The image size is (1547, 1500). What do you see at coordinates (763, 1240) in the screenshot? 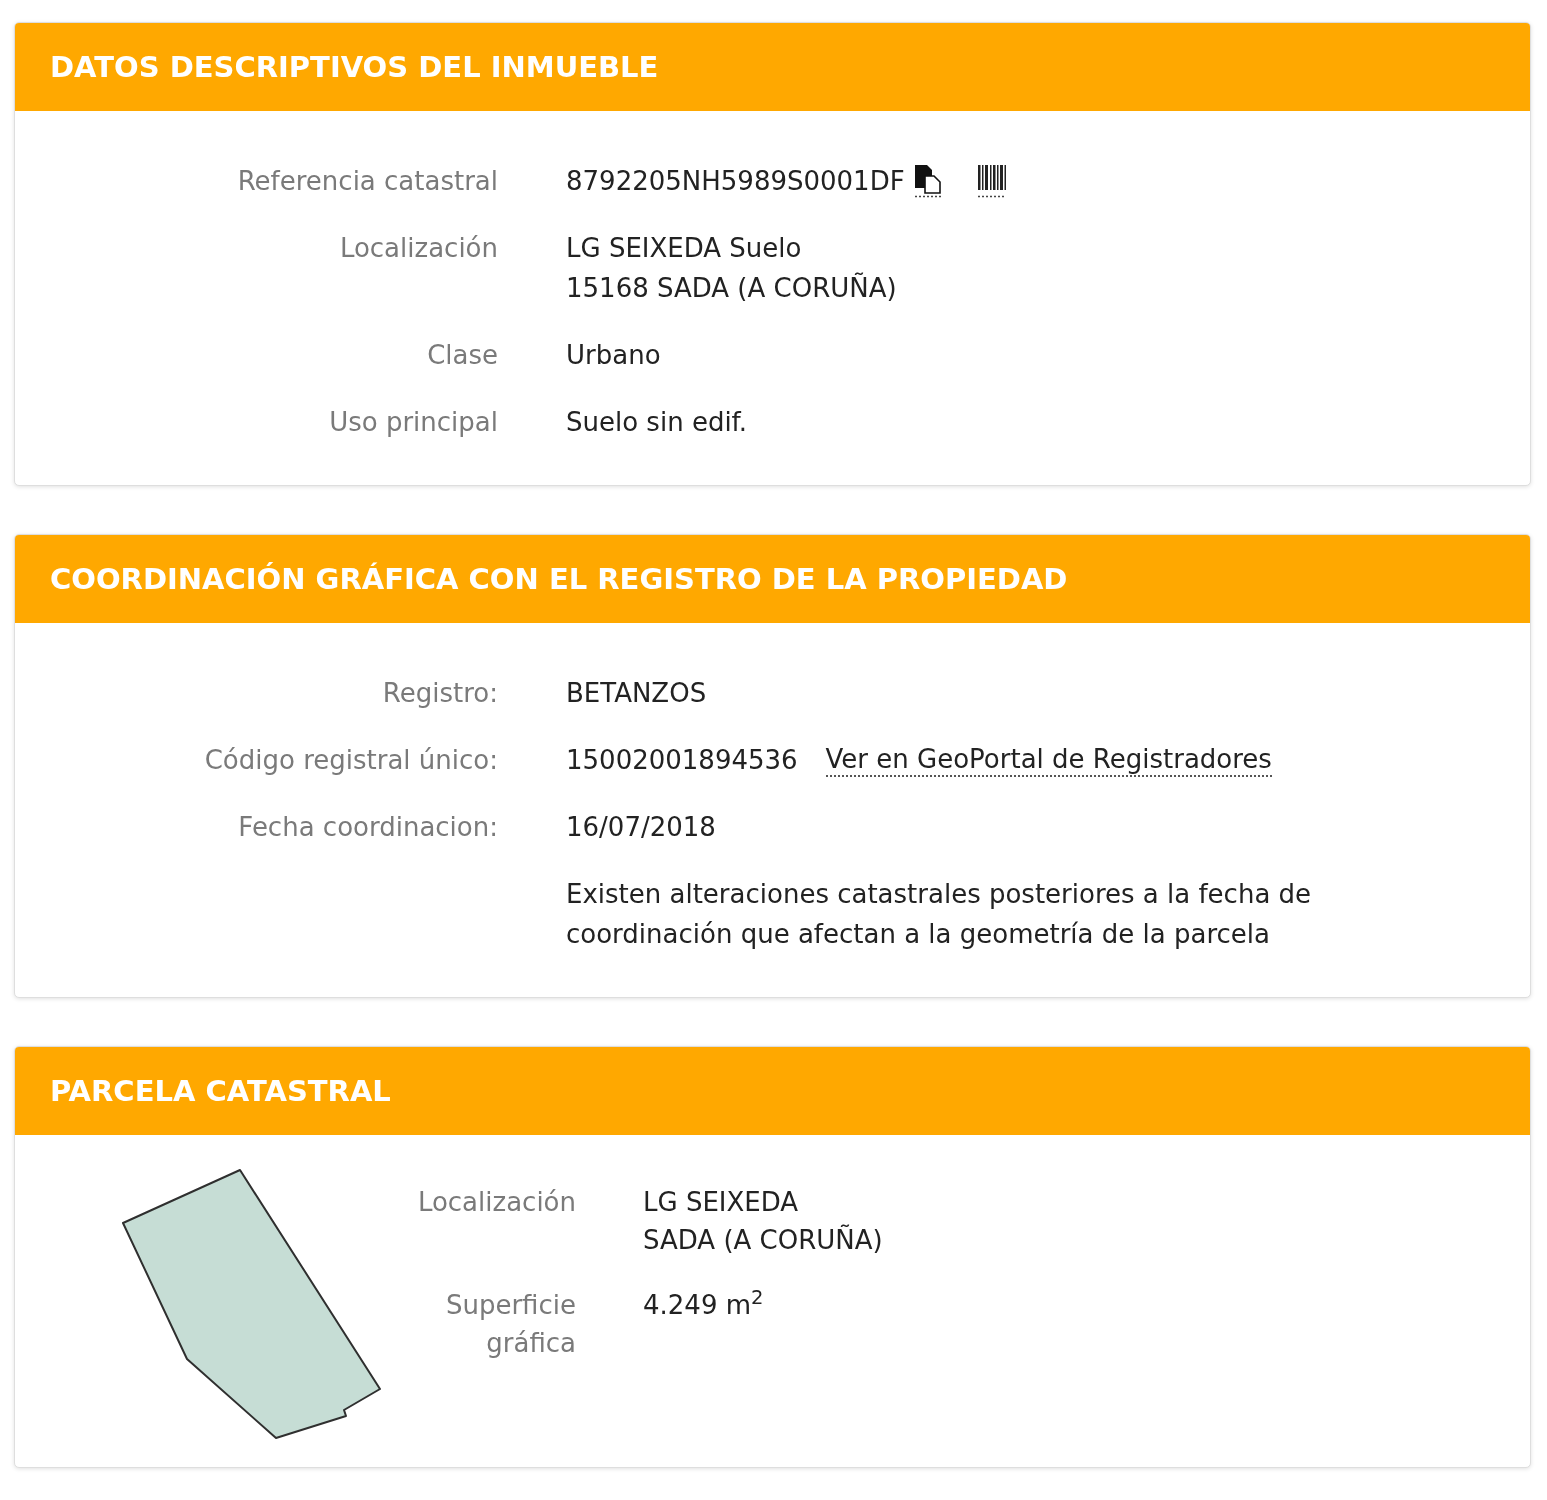
I see `field-value: SADA (A CORUÑA)` at bounding box center [763, 1240].